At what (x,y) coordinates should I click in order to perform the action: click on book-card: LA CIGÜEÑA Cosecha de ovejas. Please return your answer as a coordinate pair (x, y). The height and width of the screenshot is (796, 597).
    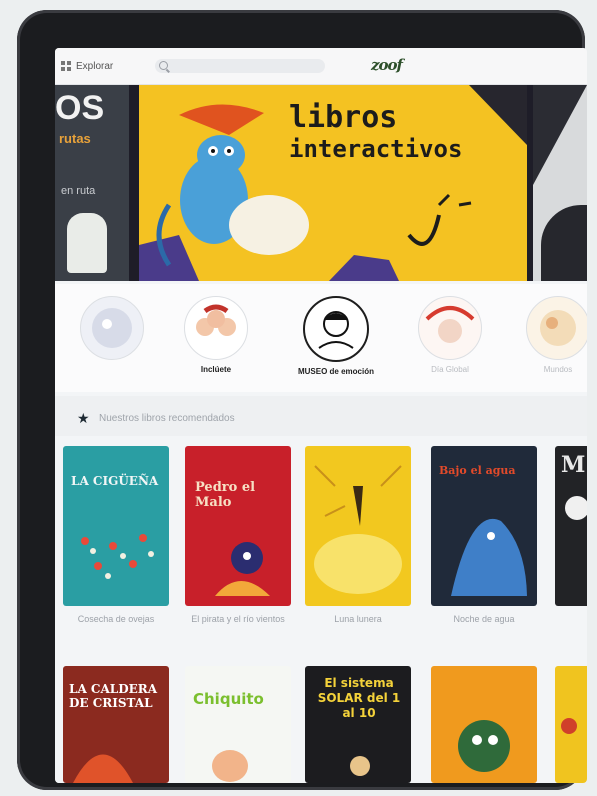
    Looking at the image, I should click on (116, 535).